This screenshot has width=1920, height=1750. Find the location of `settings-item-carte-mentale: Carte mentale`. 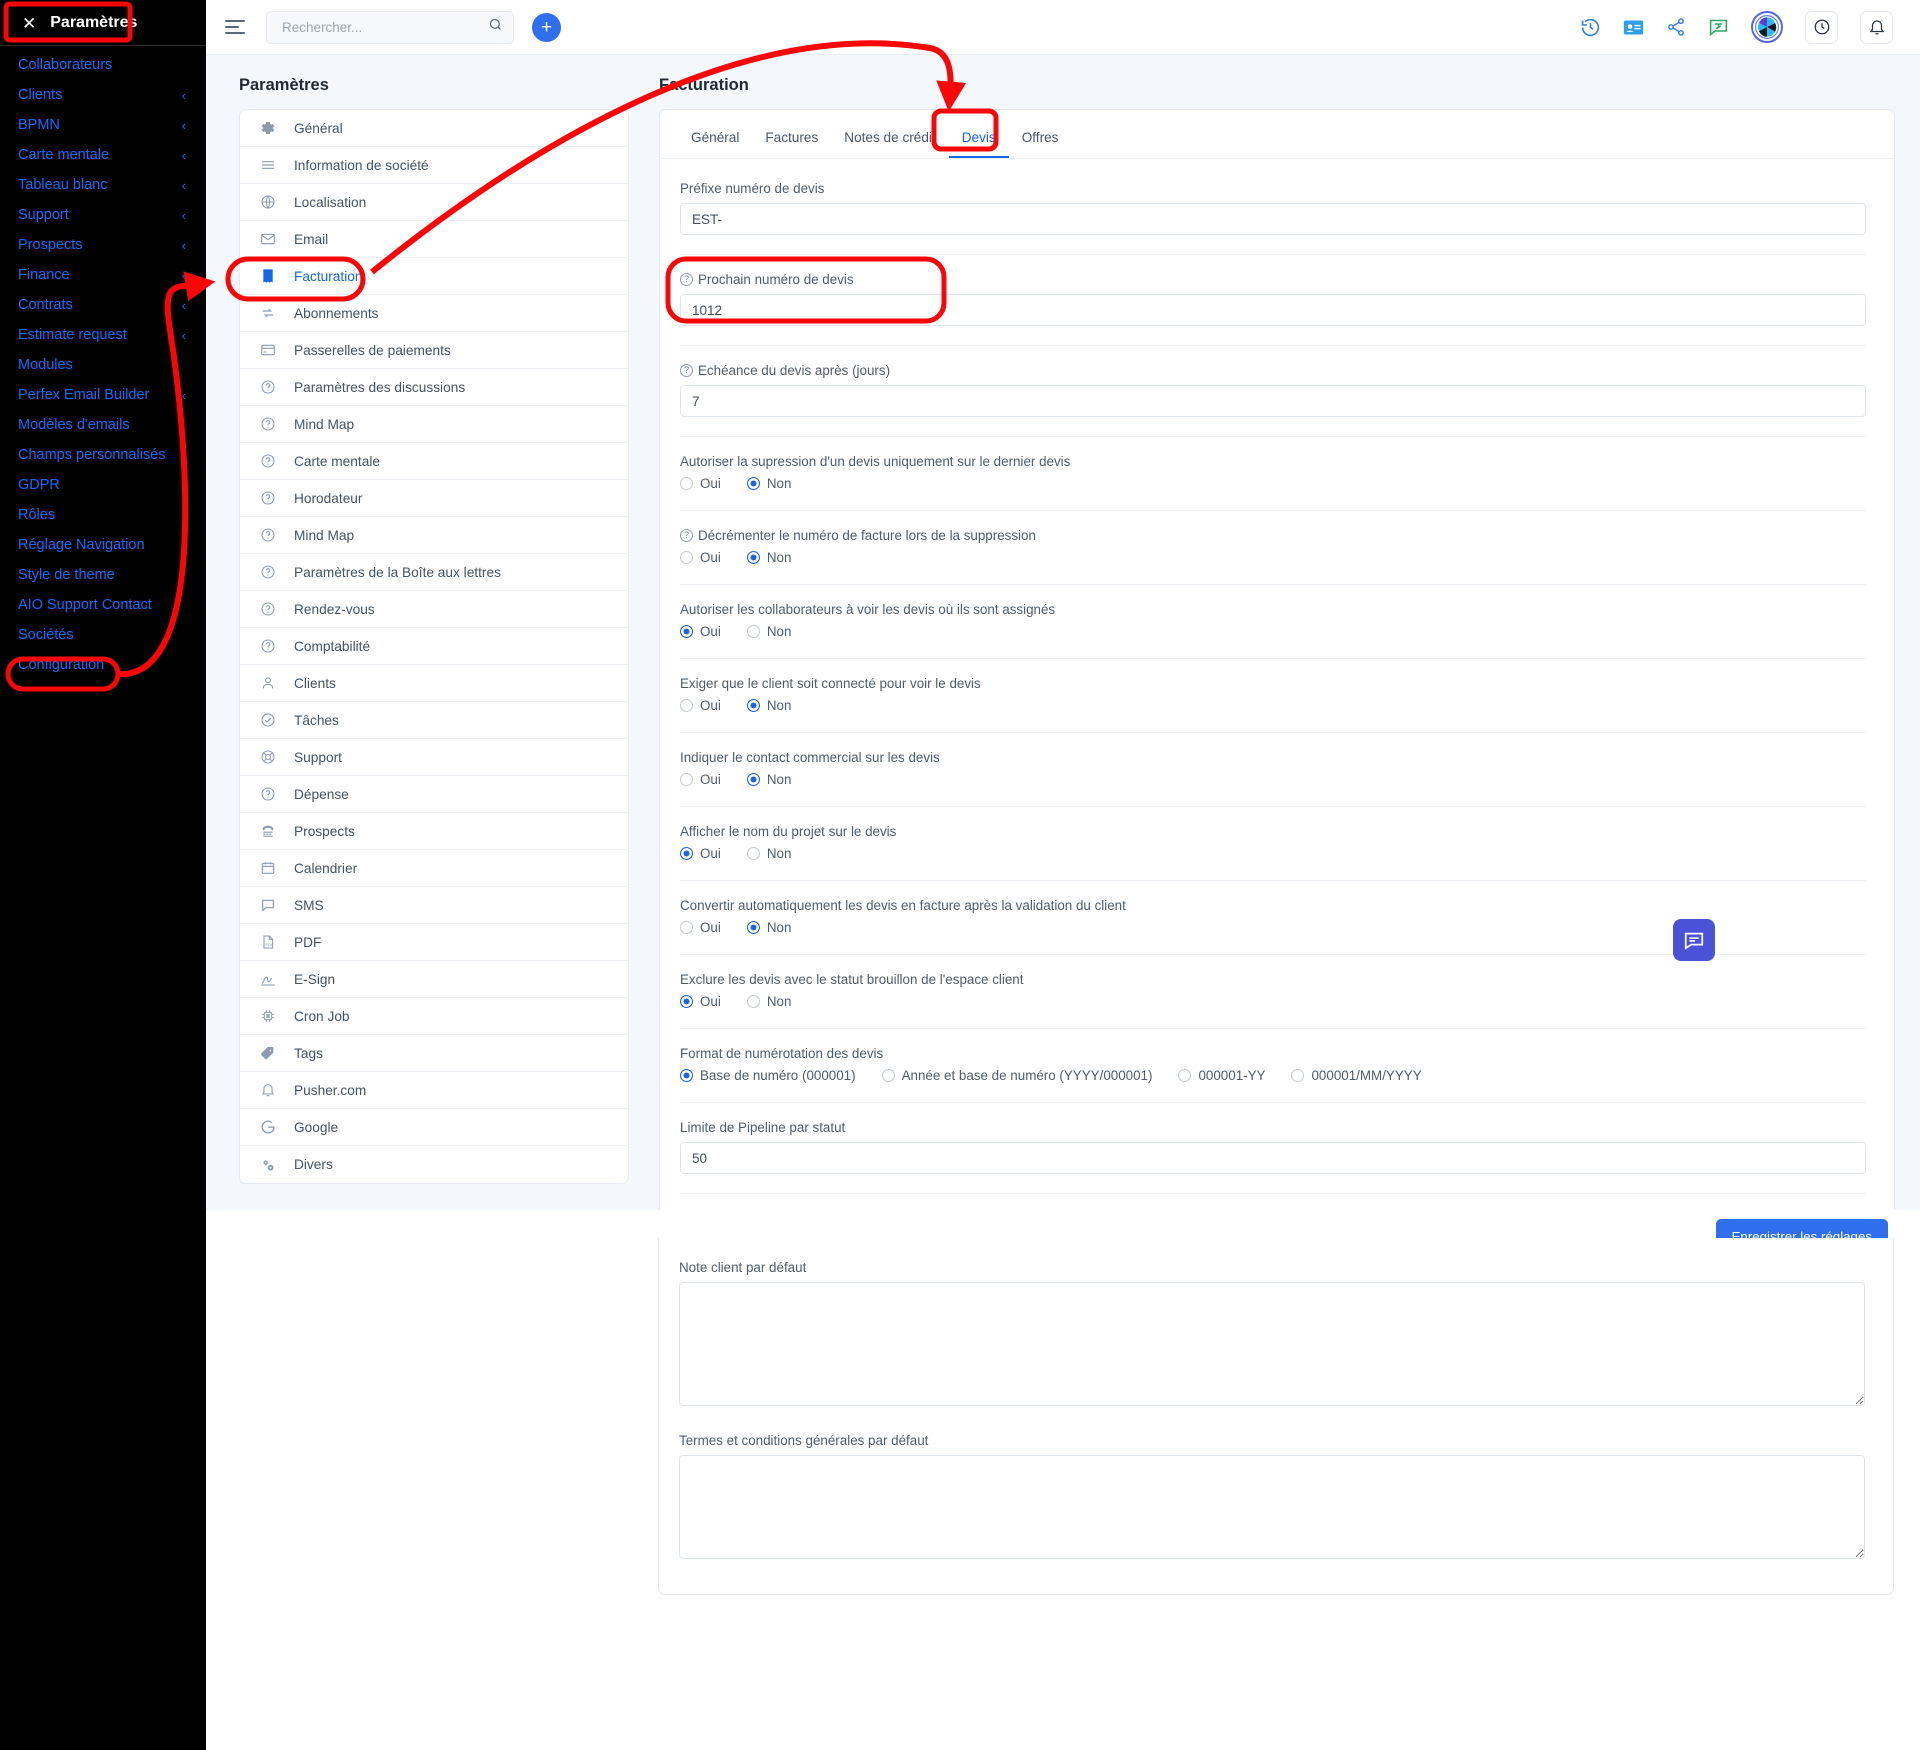

settings-item-carte-mentale: Carte mentale is located at coordinates (434, 461).